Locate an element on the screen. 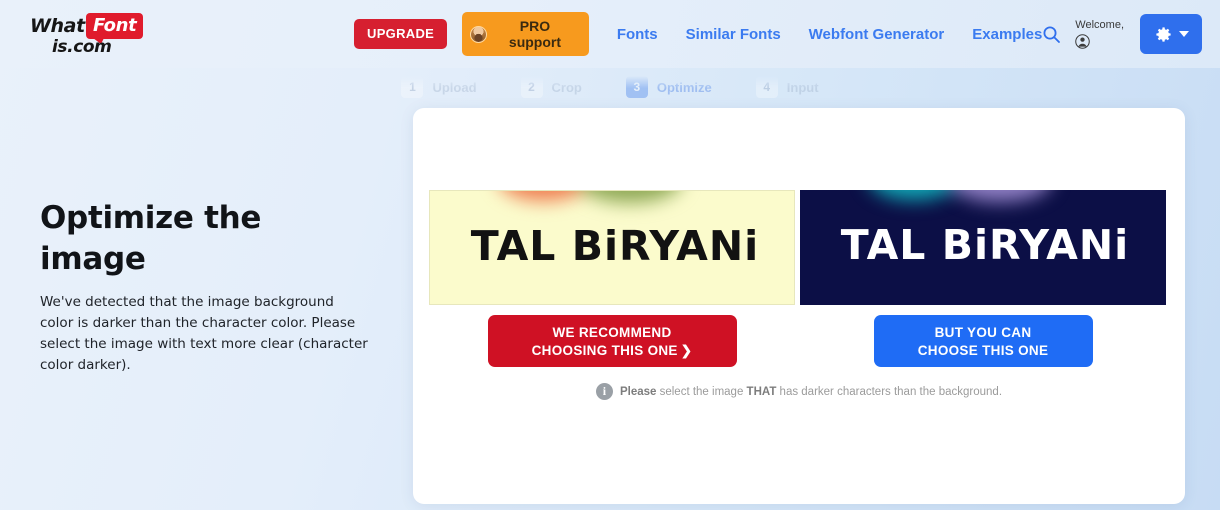 Image resolution: width=1220 pixels, height=510 pixels. page-title: Optimize the image is located at coordinates (151, 238).